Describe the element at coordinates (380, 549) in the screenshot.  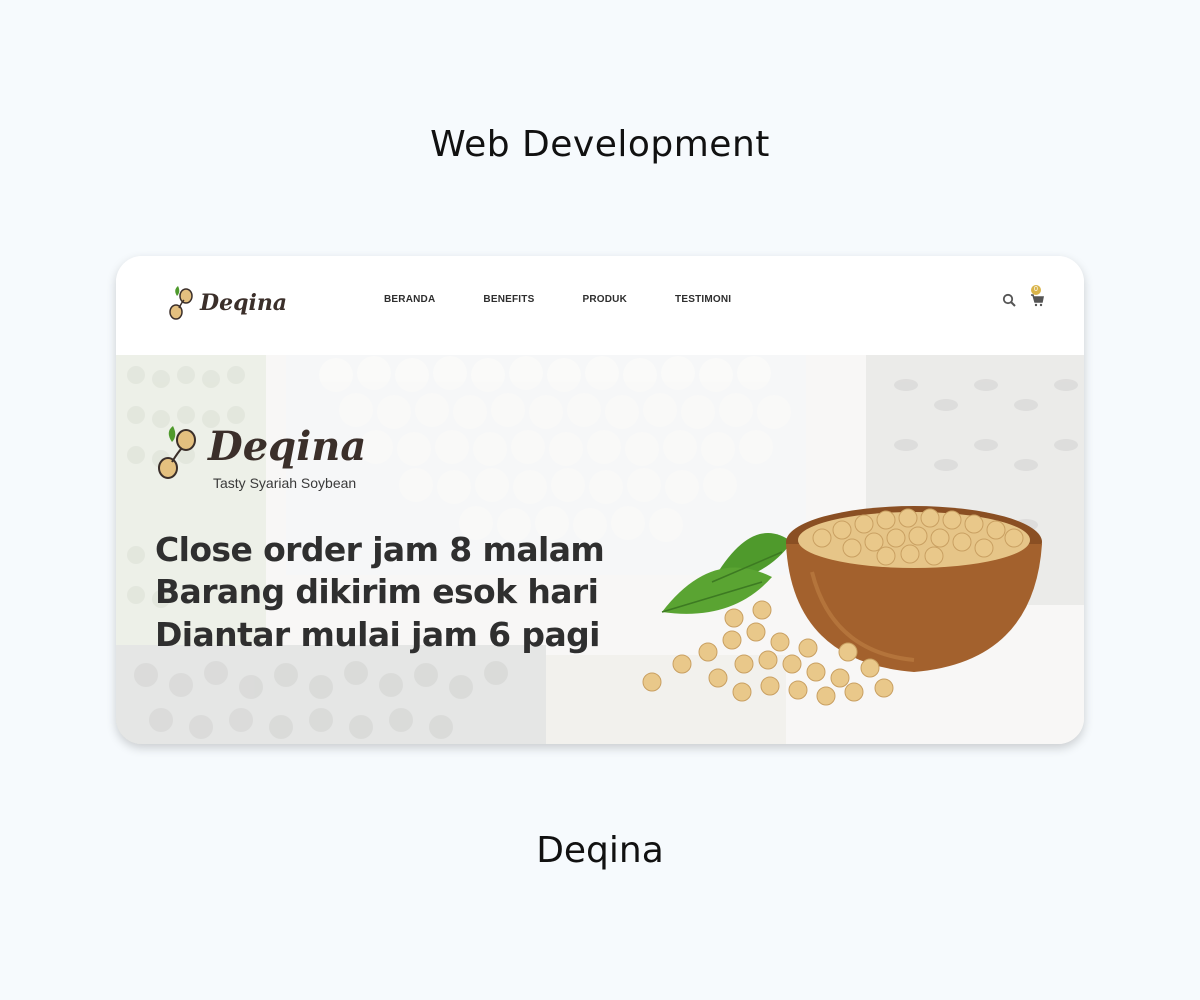
I see `hero-line-close-order: Close order jam 8 malam` at that location.